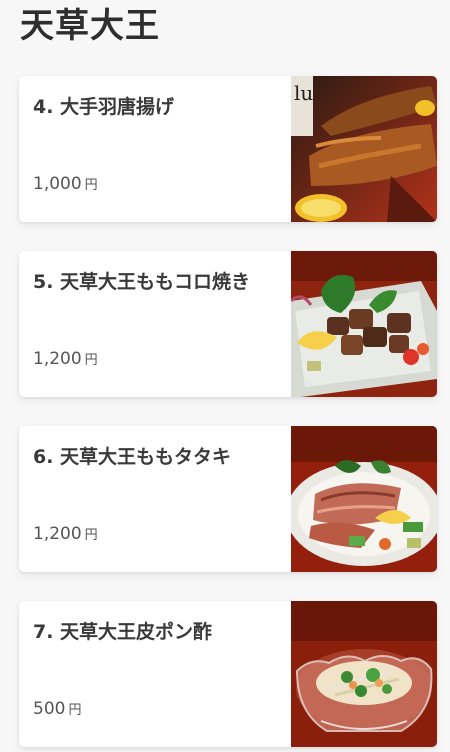 The image size is (450, 752). Describe the element at coordinates (364, 324) in the screenshot. I see `grilled-chicken-thigh-cubes-photo` at that location.